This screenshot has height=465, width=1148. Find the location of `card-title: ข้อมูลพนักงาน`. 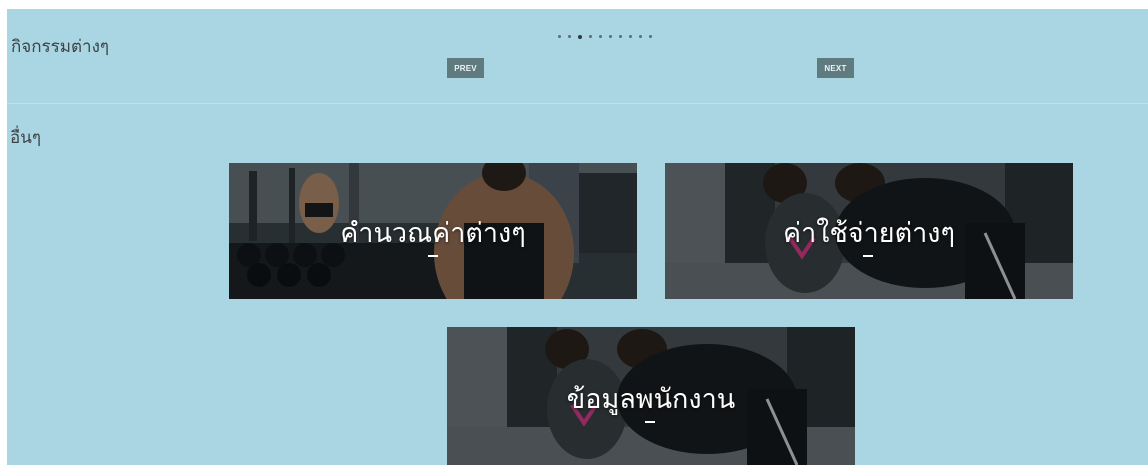

card-title: ข้อมูลพนักงาน is located at coordinates (651, 399).